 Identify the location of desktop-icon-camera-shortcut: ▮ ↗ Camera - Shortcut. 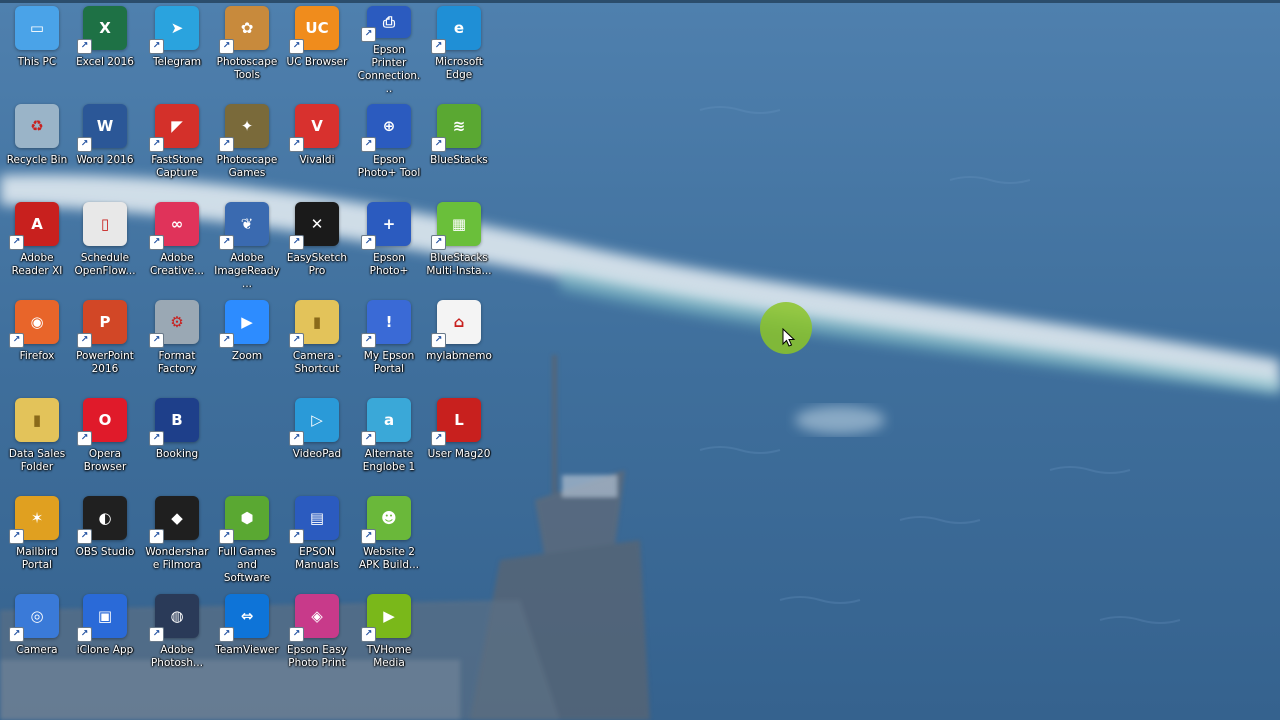
(317, 343).